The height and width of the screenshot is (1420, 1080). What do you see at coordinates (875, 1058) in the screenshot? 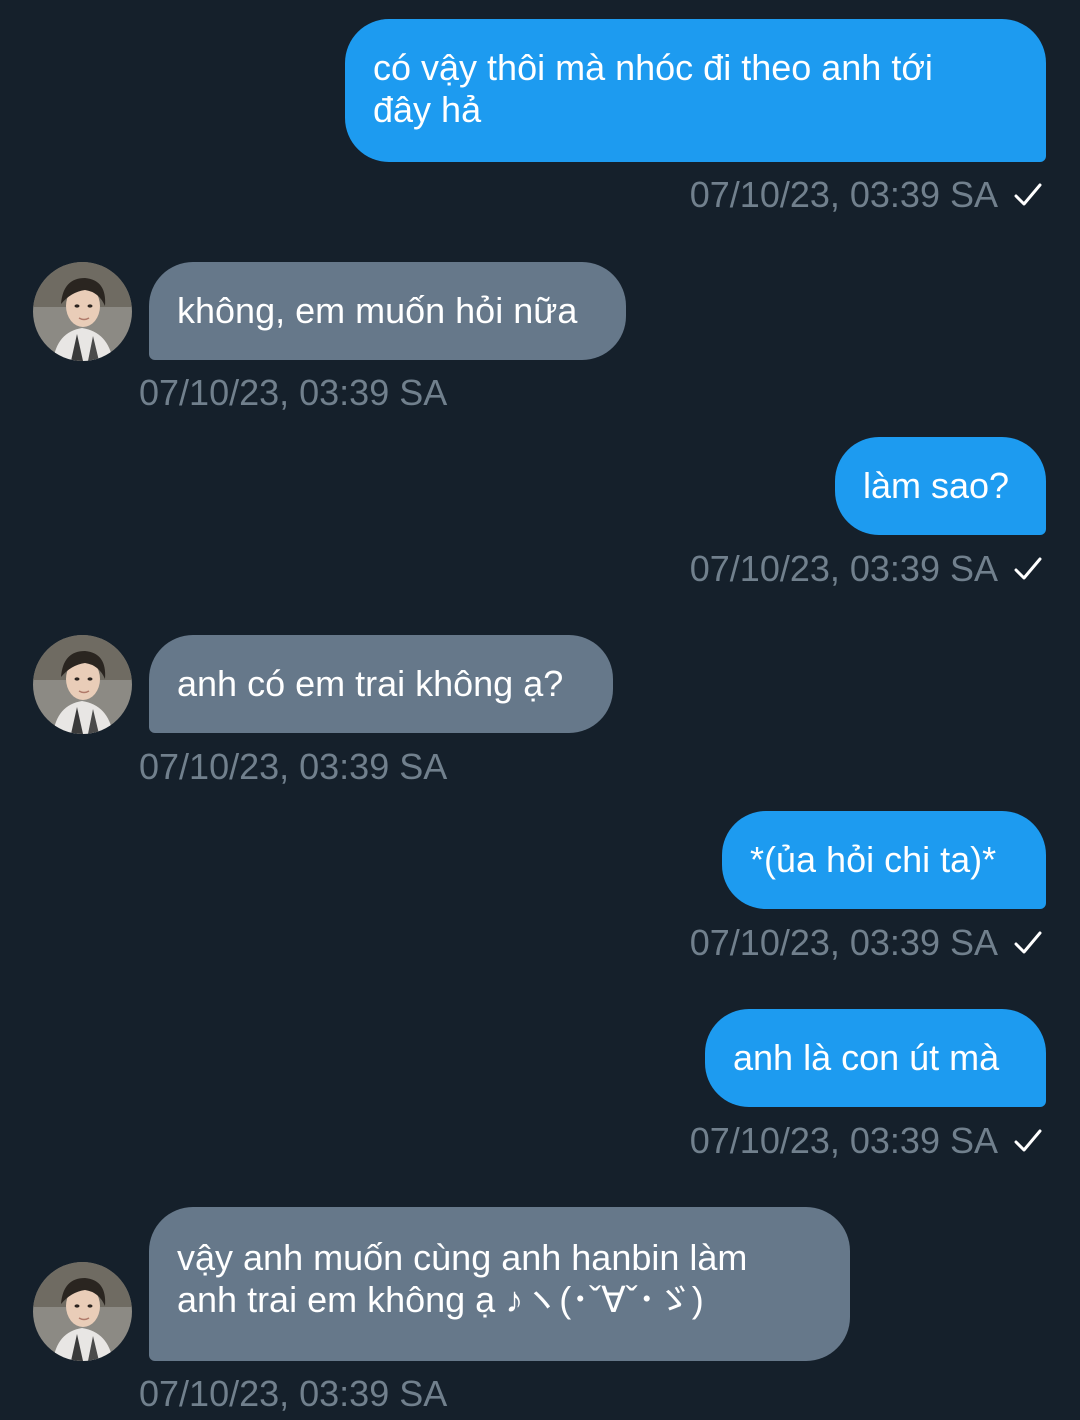
I see `message-bubble-outgoing: anh là con út mà` at bounding box center [875, 1058].